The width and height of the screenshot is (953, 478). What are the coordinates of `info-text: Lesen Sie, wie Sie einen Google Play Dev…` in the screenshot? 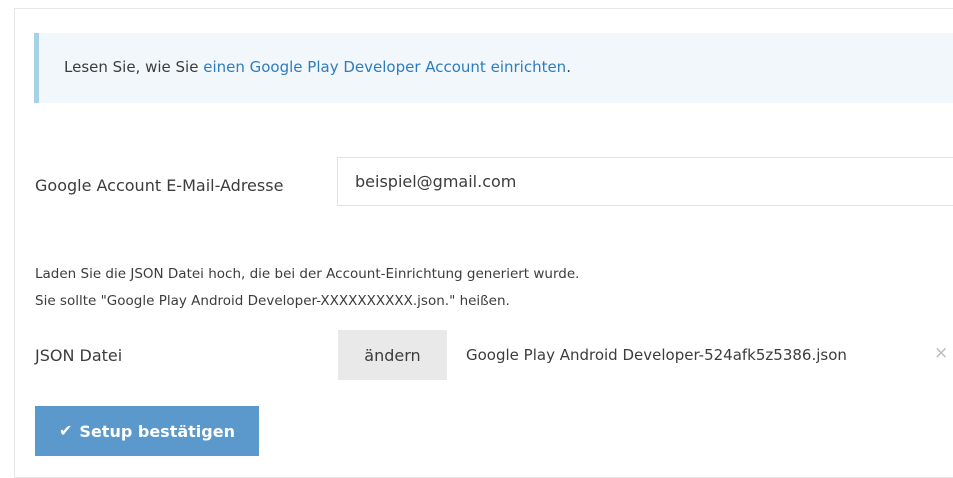 It's located at (317, 67).